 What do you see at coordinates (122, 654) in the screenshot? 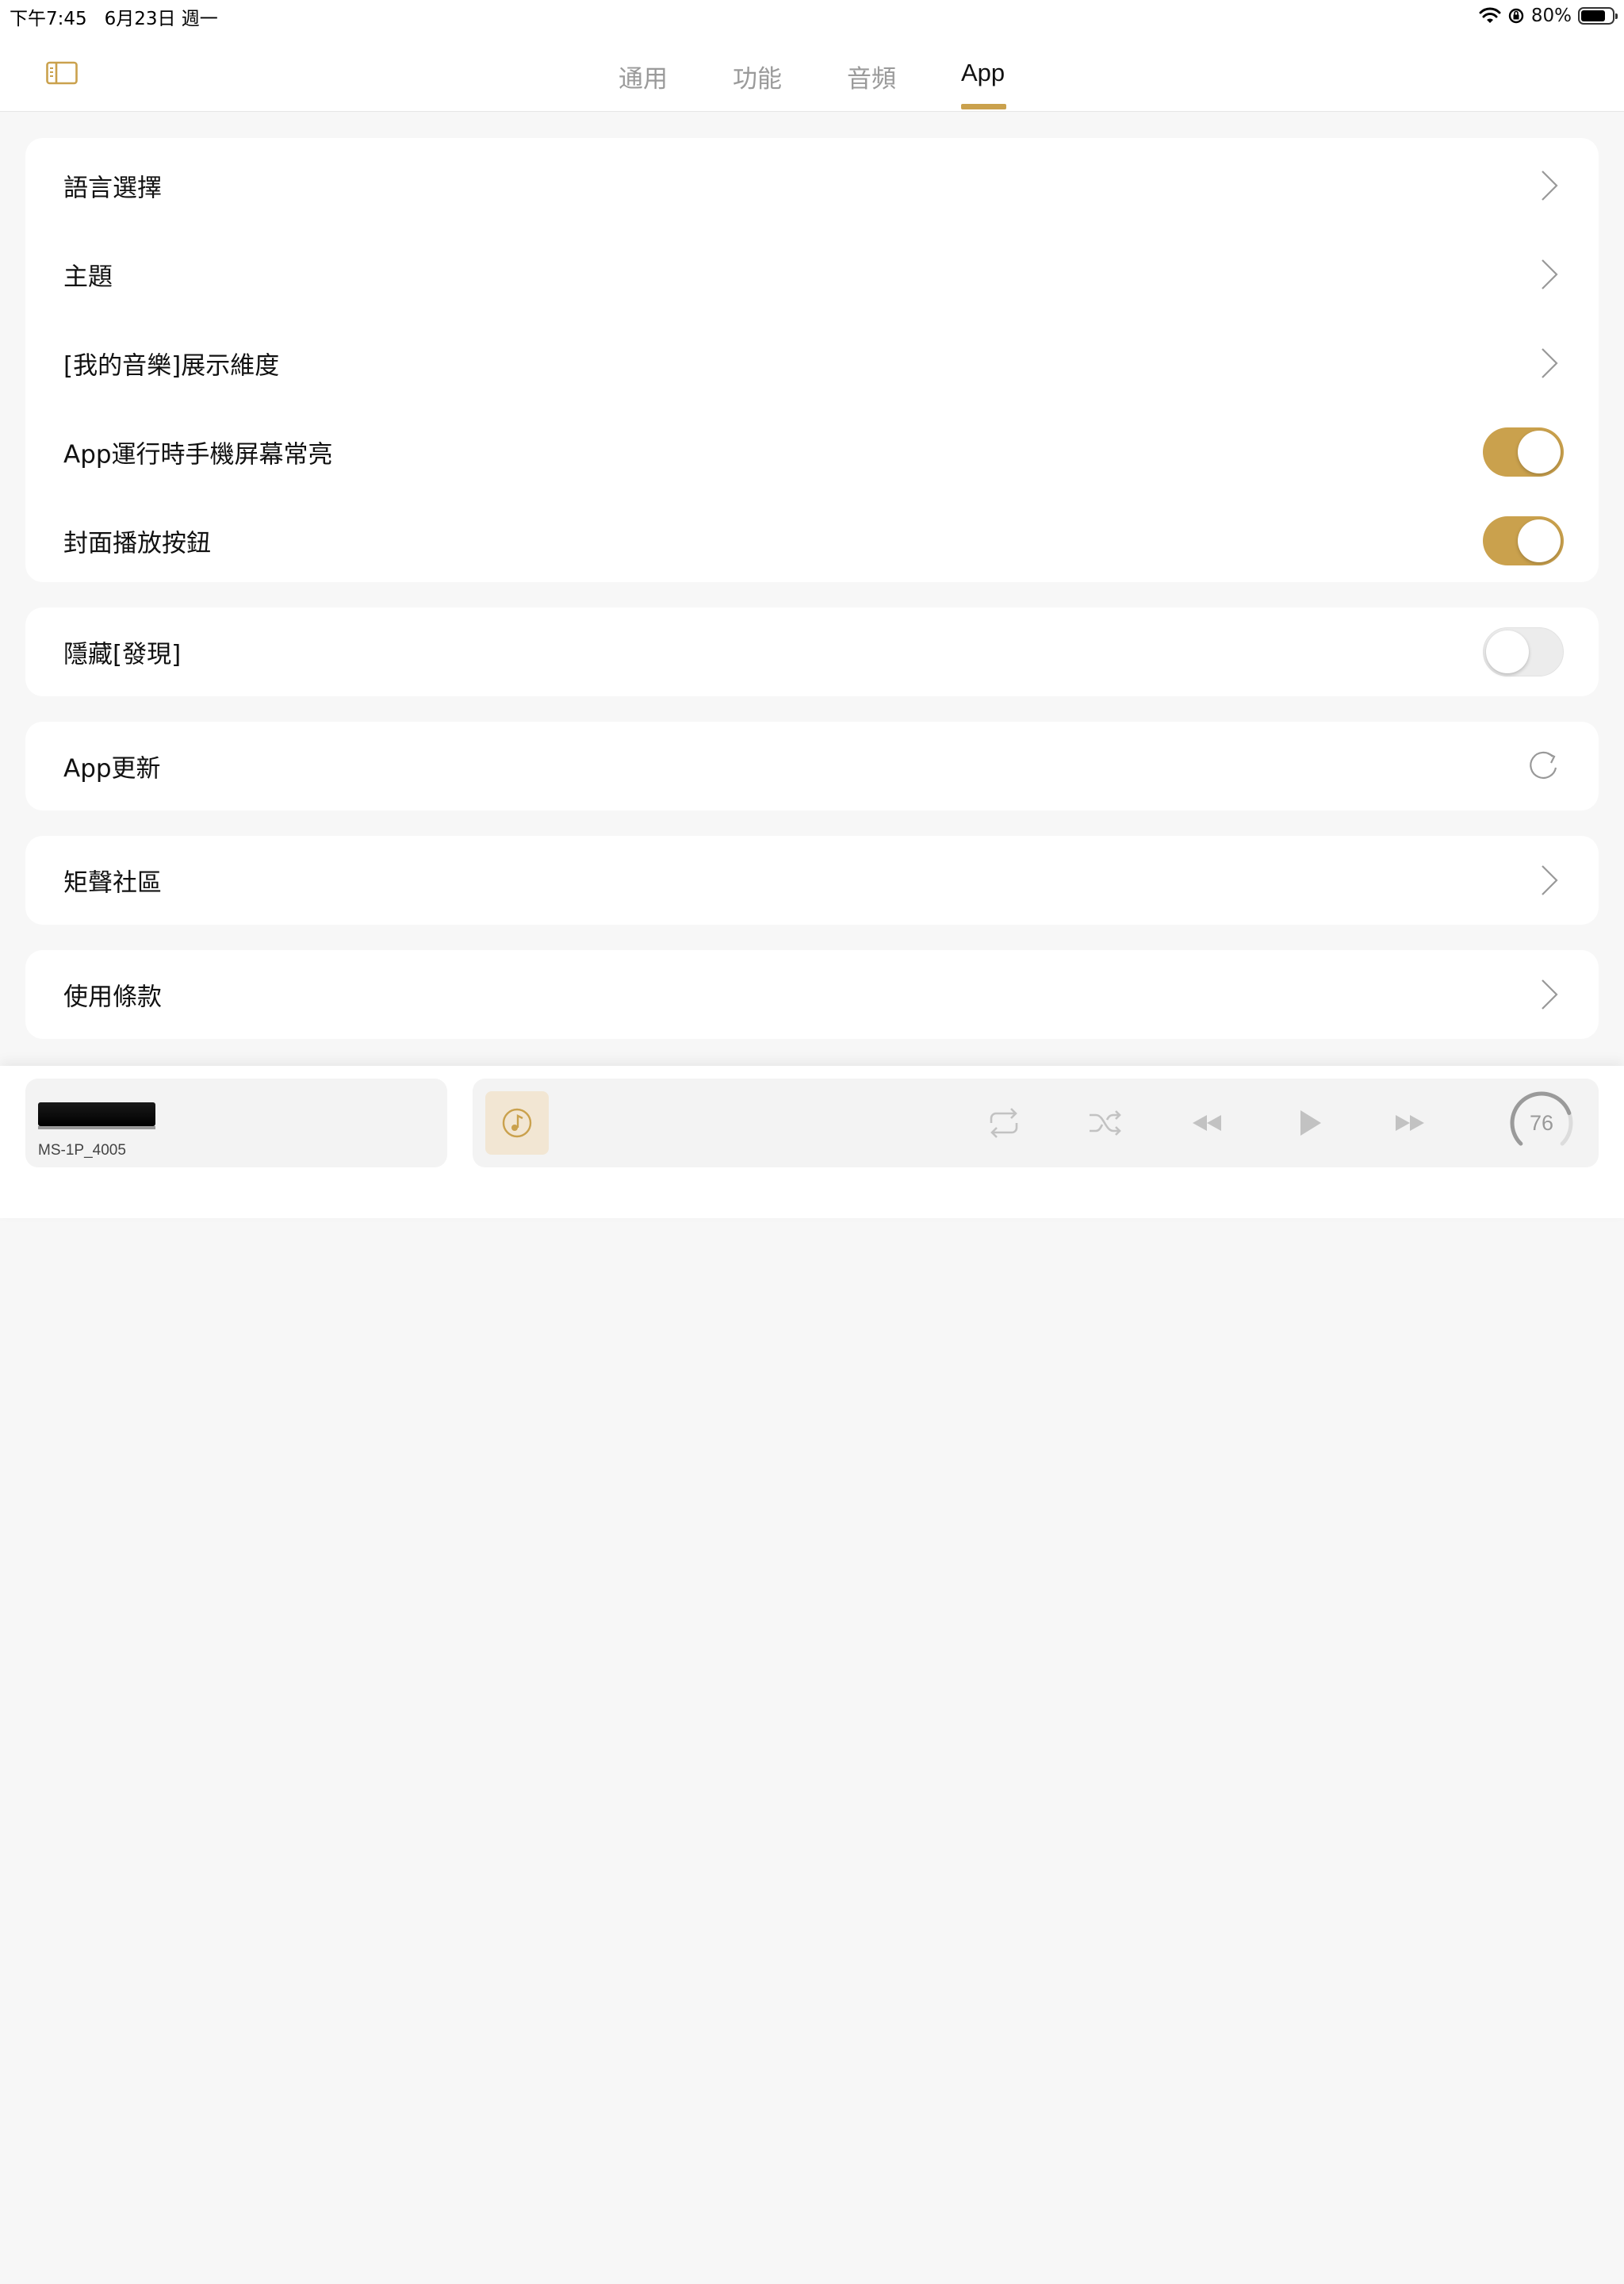
I see `row-label: 隱藏[發現]` at bounding box center [122, 654].